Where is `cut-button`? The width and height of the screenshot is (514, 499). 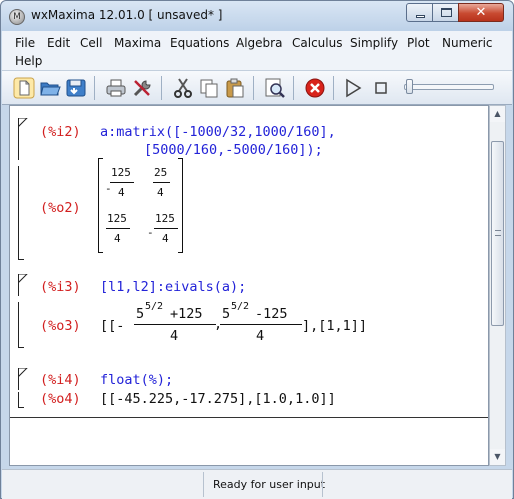
cut-button is located at coordinates (183, 88).